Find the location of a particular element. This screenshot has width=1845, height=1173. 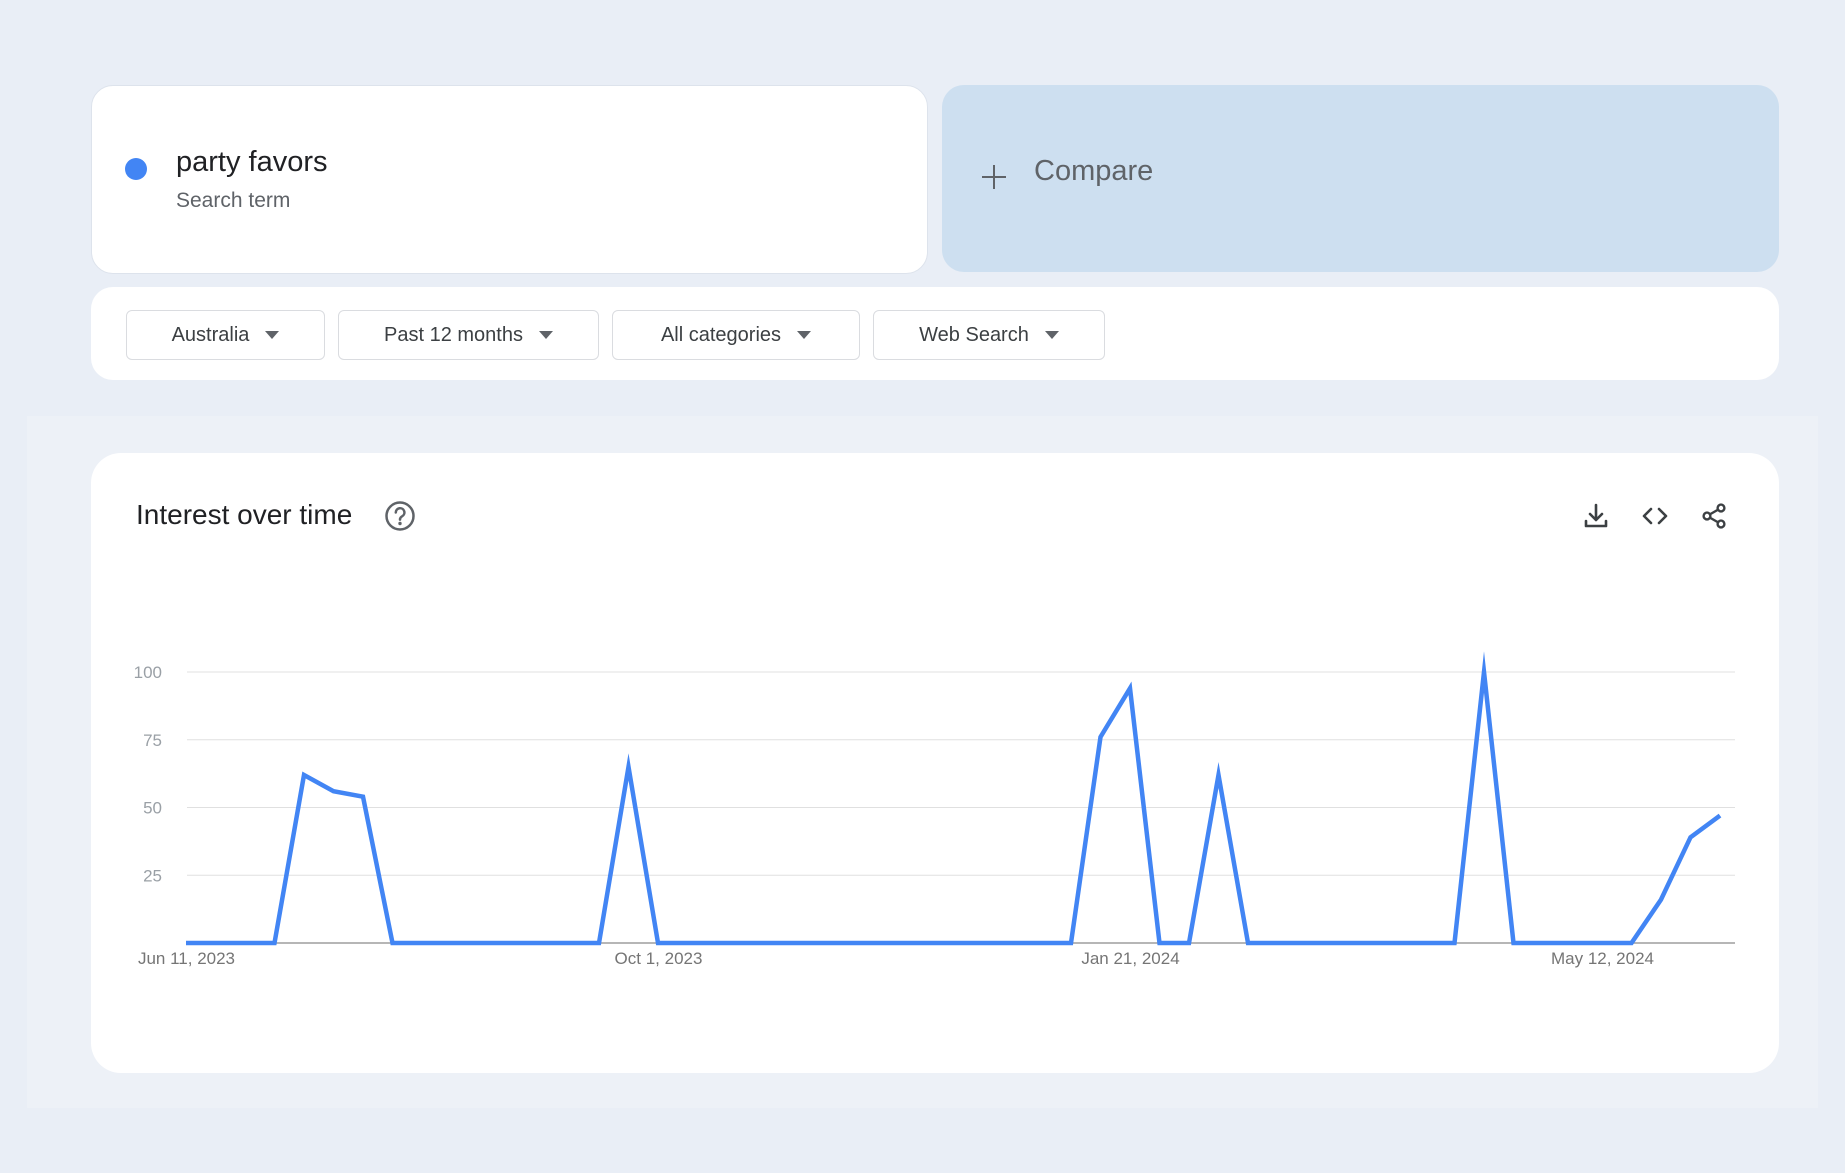

search-term-card: party favors Search term is located at coordinates (509, 179).